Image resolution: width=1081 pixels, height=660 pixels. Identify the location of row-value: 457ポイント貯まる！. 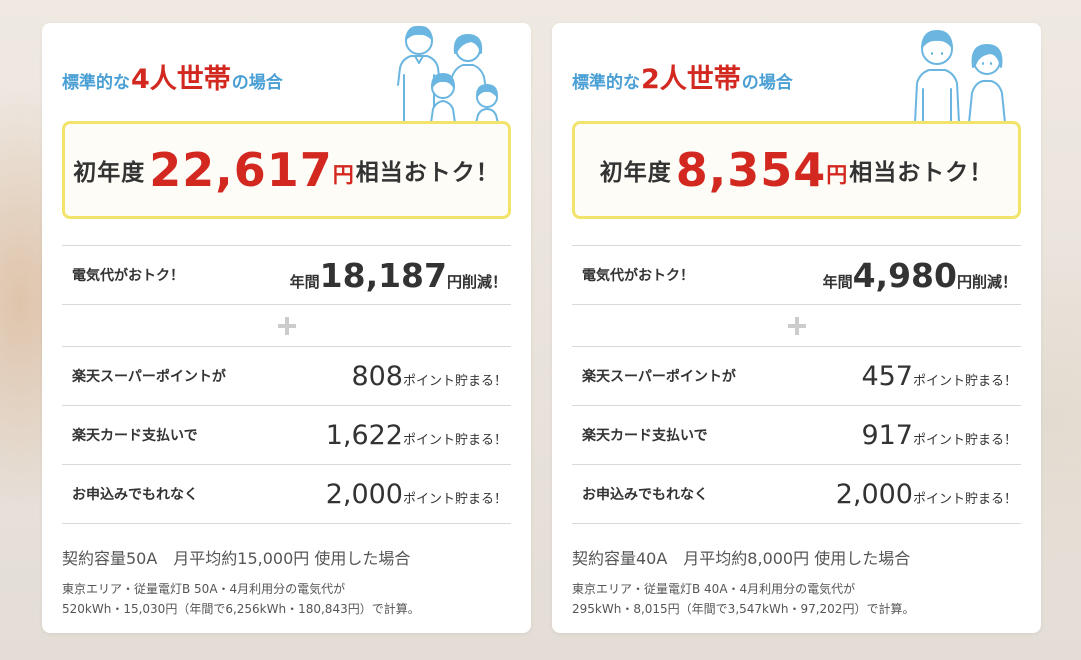
(939, 376).